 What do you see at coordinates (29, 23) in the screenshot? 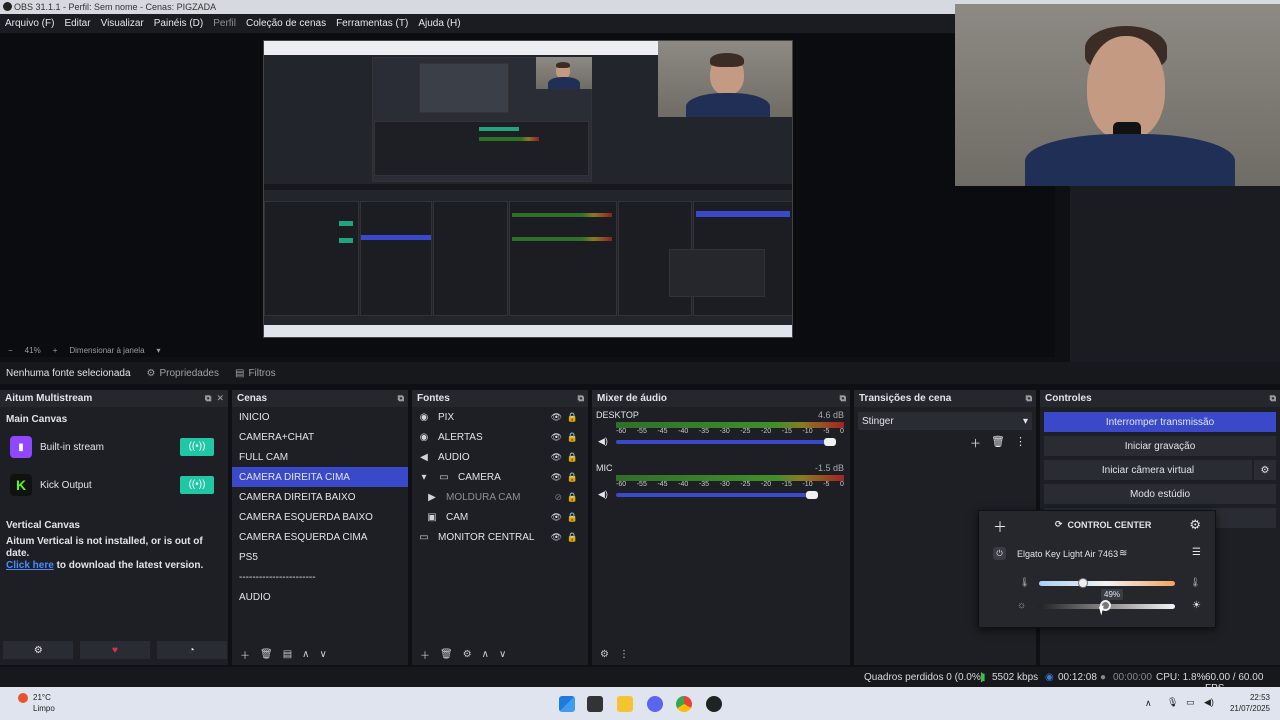
I see `menu-arquivo: Arquivo (F)` at bounding box center [29, 23].